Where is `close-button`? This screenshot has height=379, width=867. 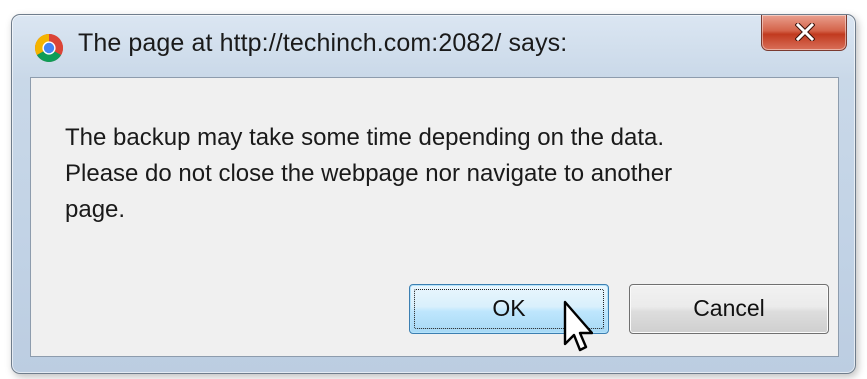
close-button is located at coordinates (804, 33).